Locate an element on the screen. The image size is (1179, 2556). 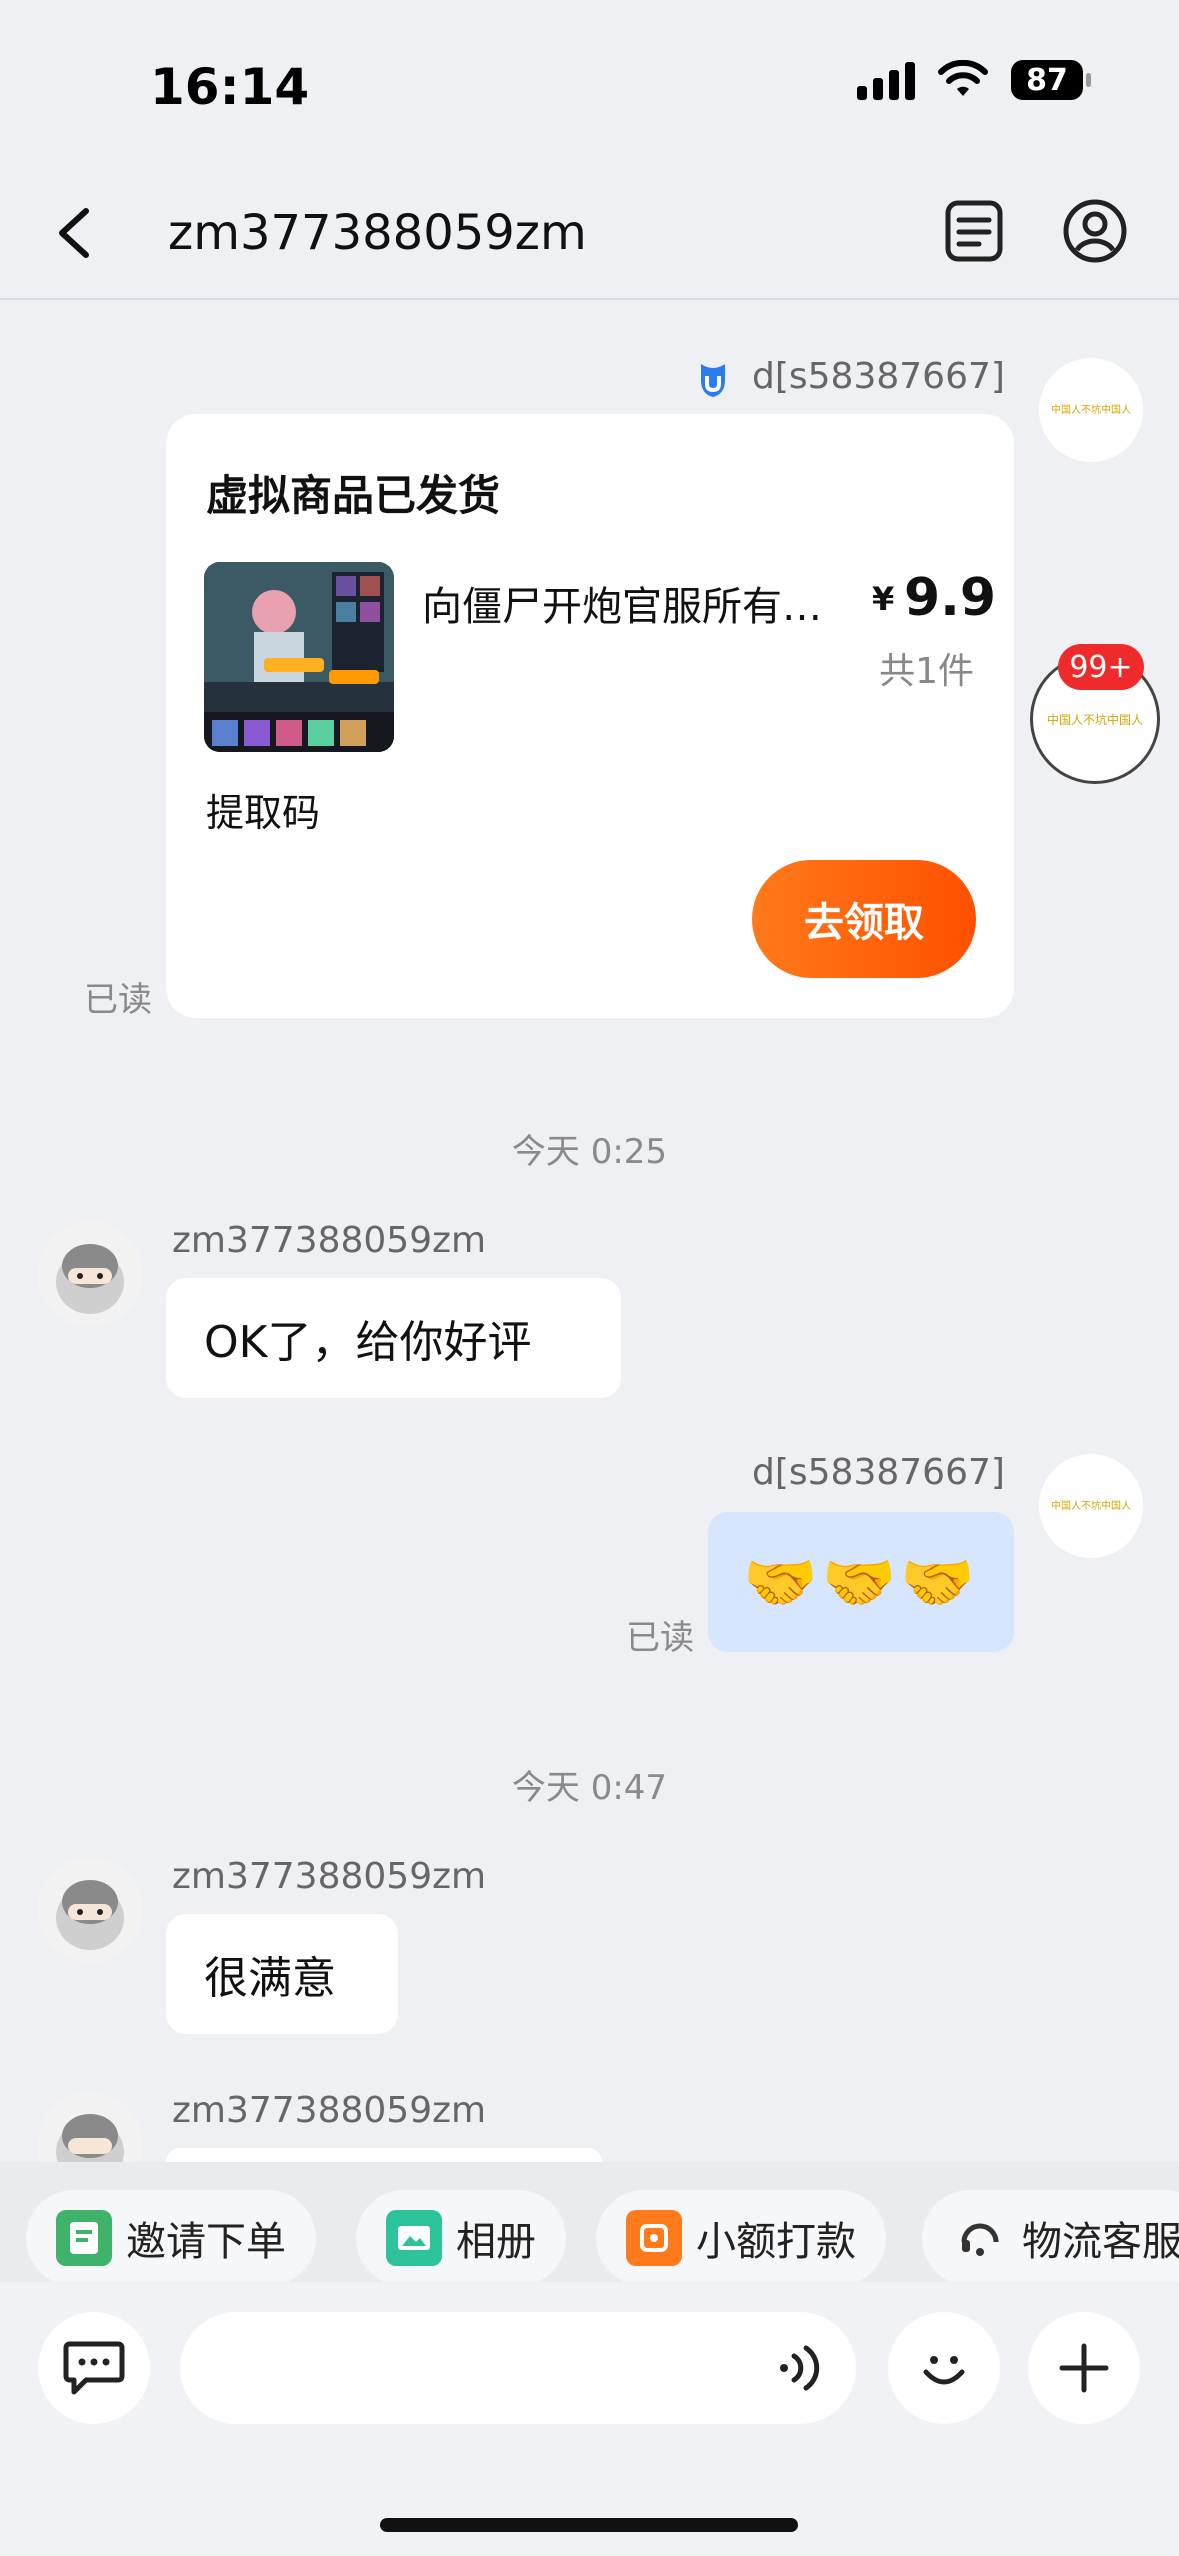
input-bar is located at coordinates (589, 2419).